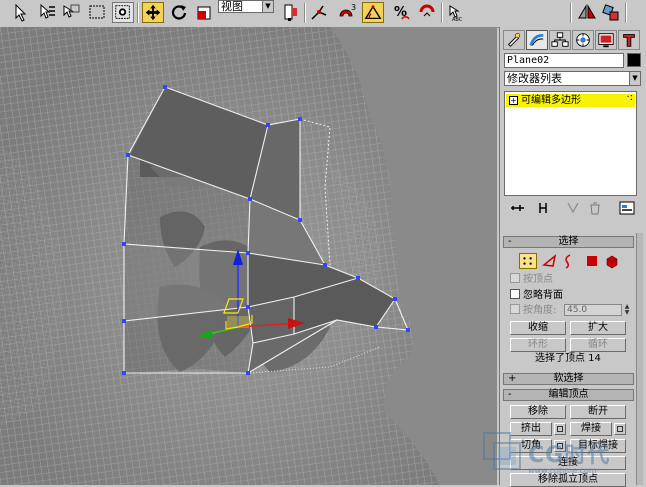 Image resolution: width=646 pixels, height=487 pixels. I want to click on align-icon, so click(611, 12).